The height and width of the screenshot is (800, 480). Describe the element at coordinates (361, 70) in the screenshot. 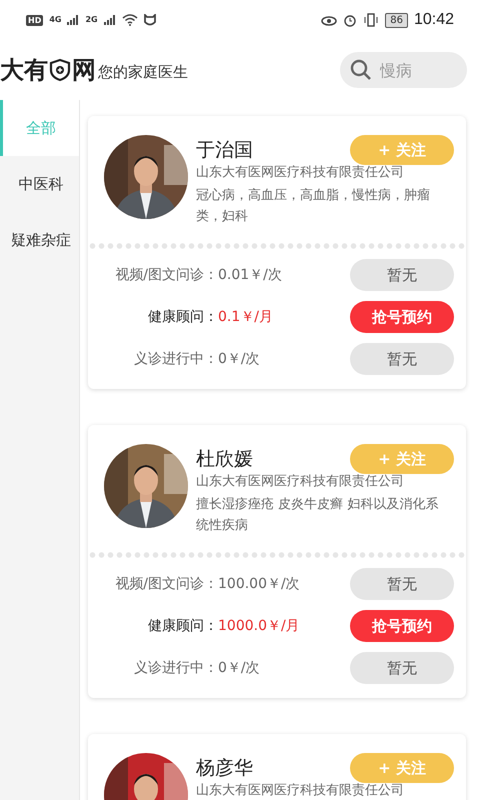

I see `search-icon` at that location.